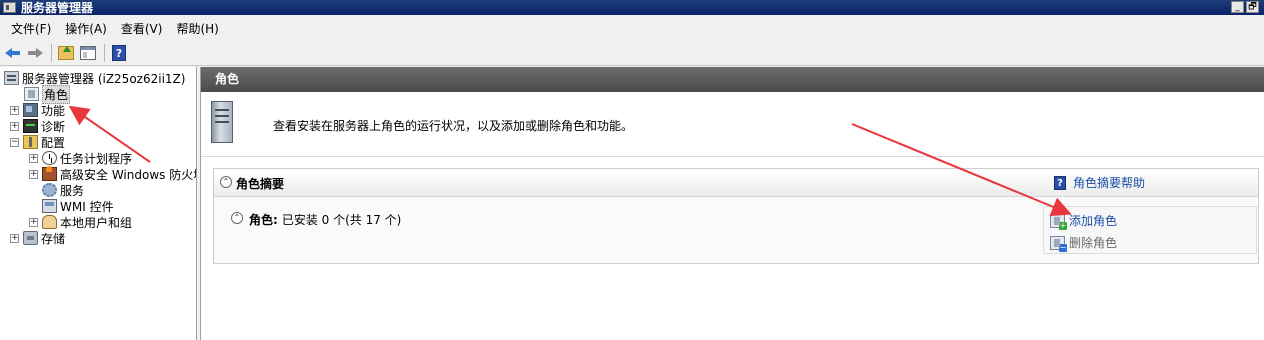  I want to click on tree-item-diagnostics: + 诊断, so click(37, 126).